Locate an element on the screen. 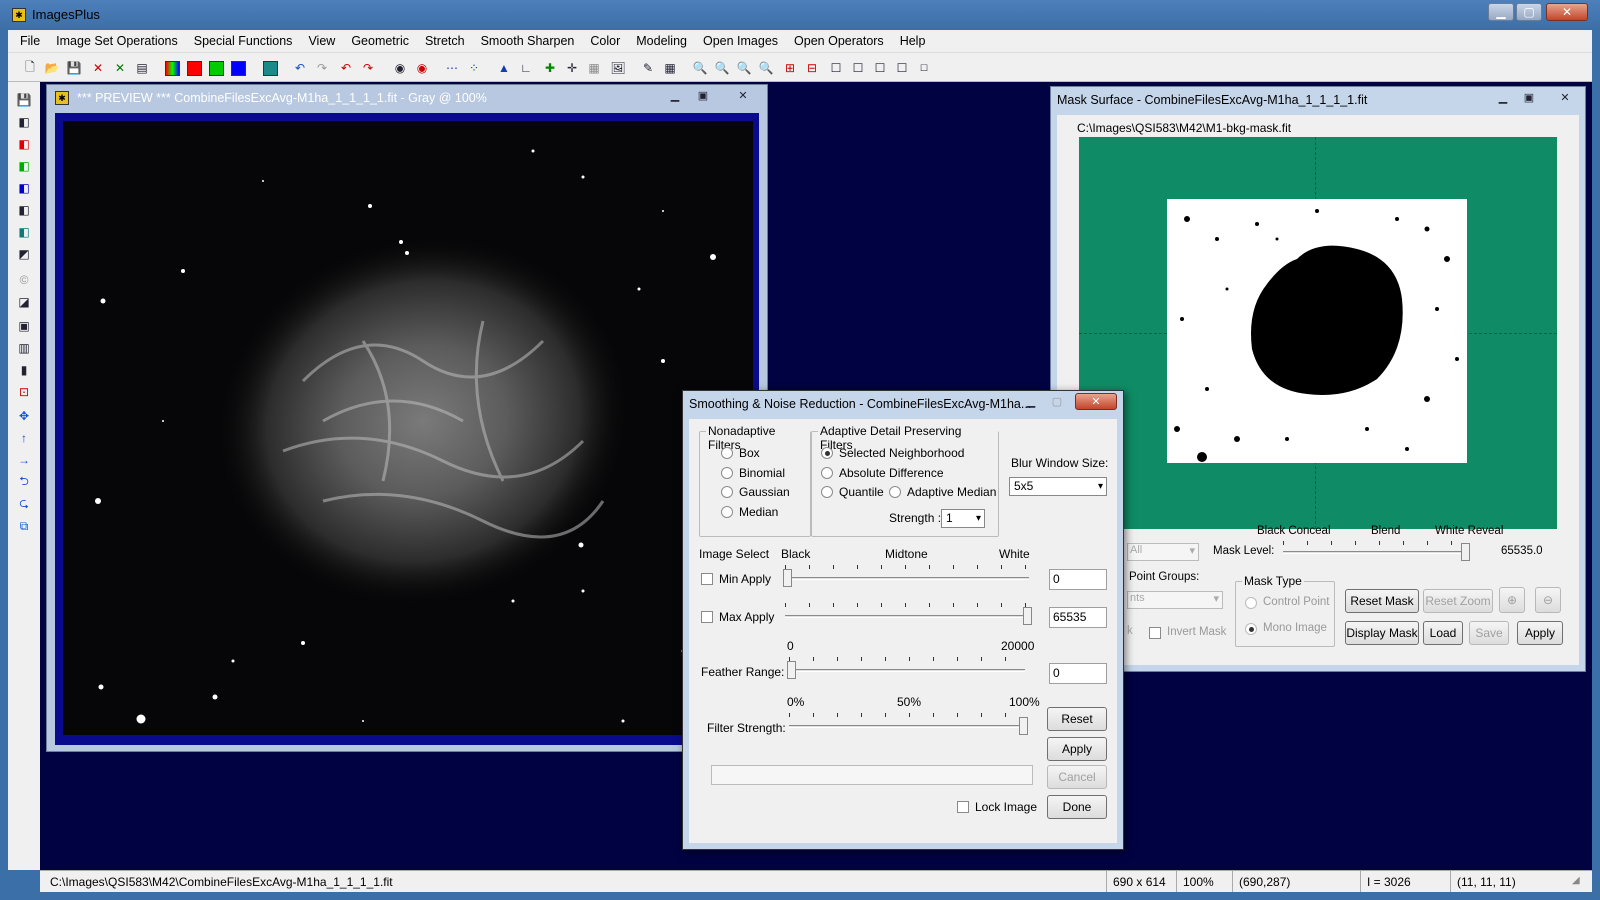 The width and height of the screenshot is (1600, 900). all-select: All ▾ is located at coordinates (1163, 552).